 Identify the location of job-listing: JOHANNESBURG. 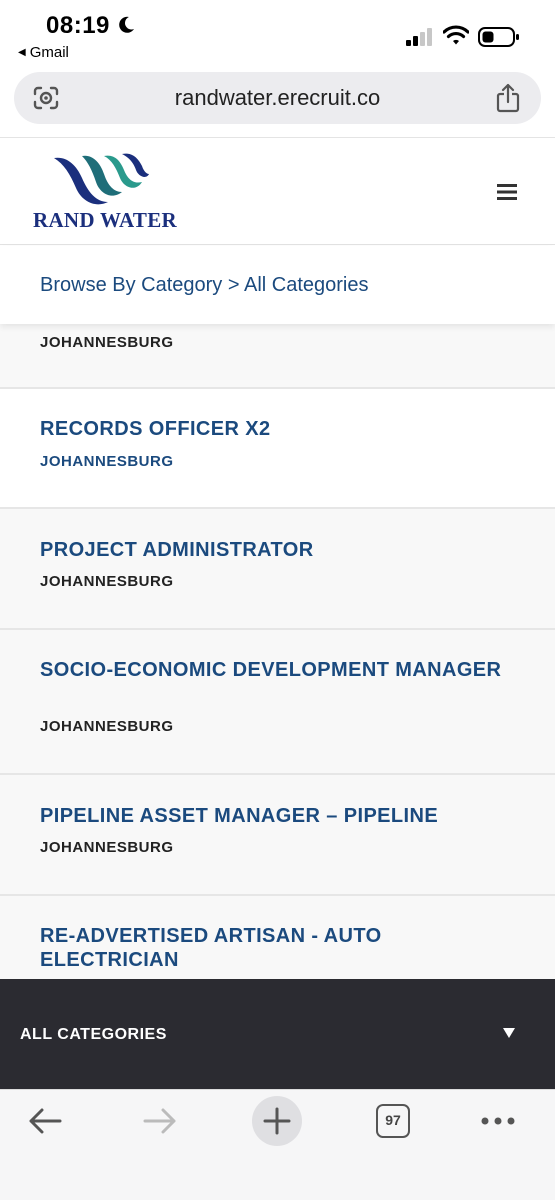
(277, 356).